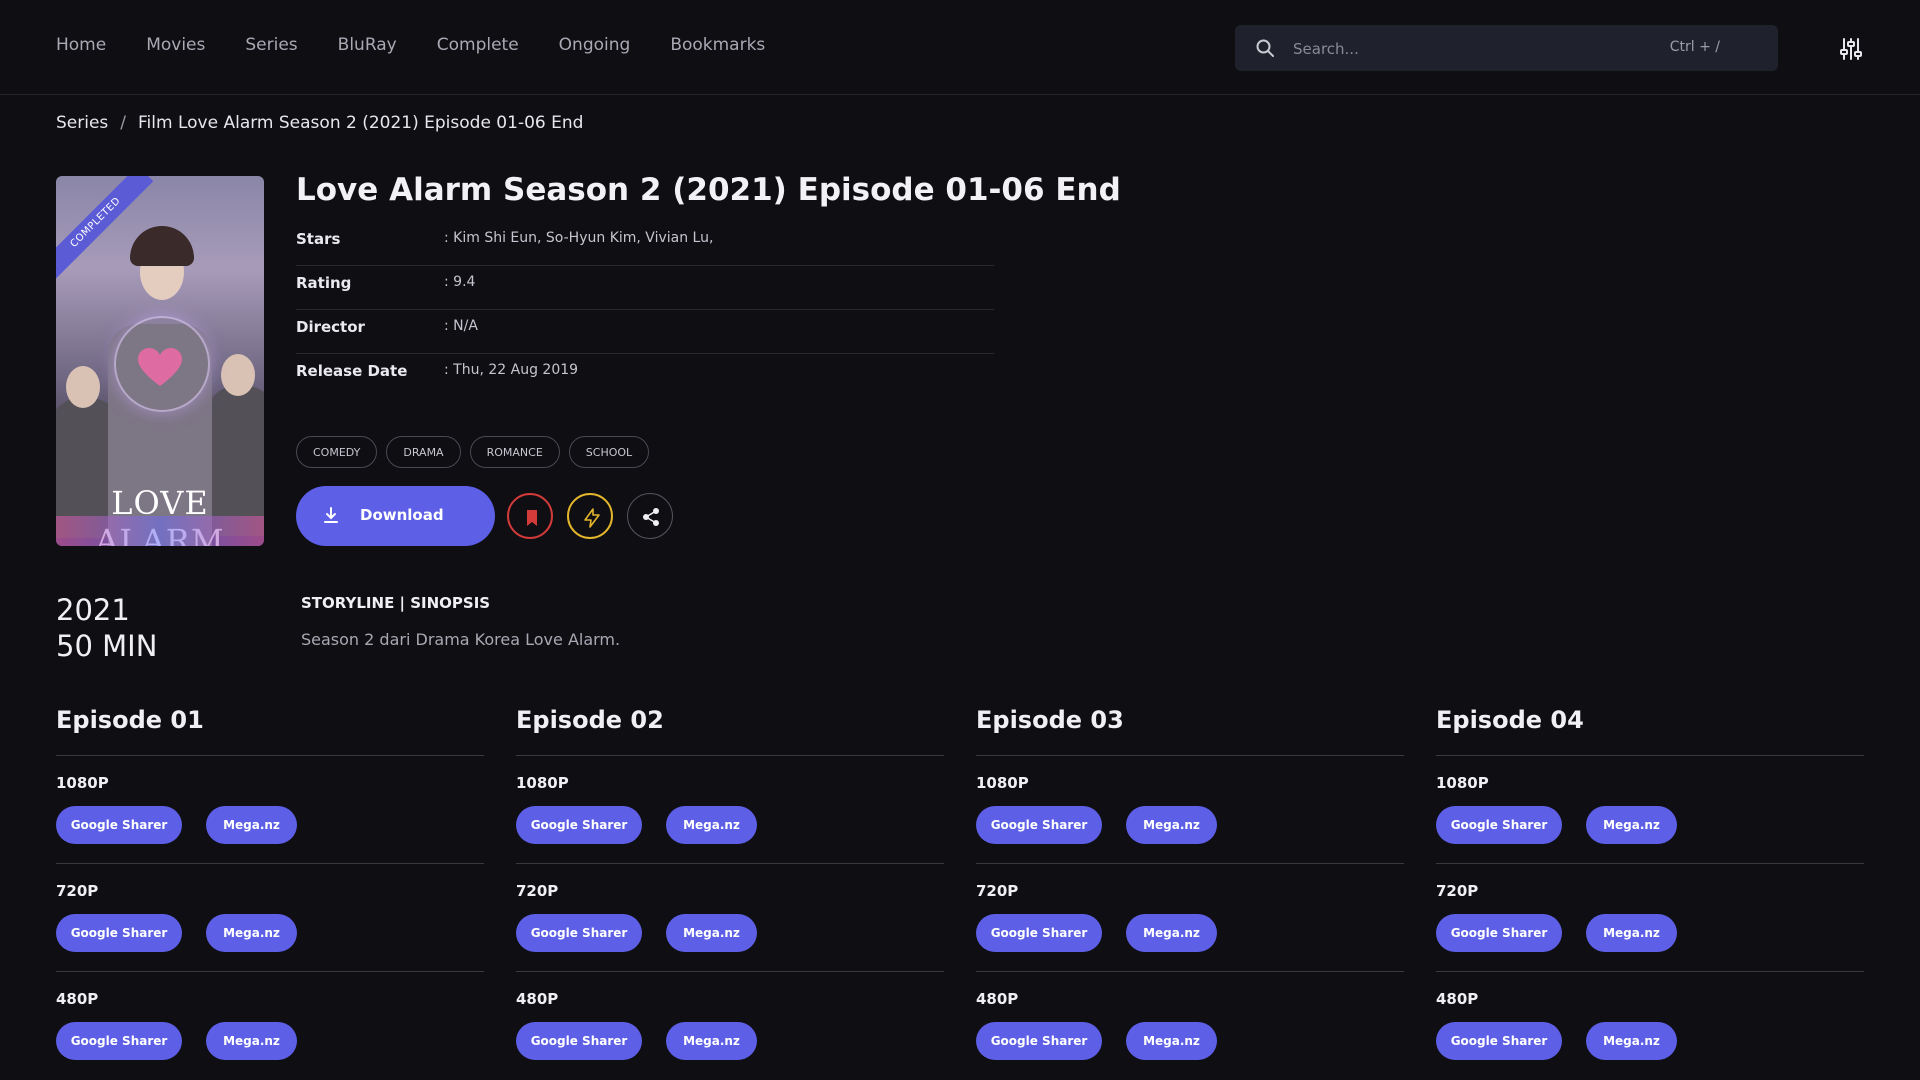 The height and width of the screenshot is (1080, 1920). I want to click on download-icon, so click(331, 515).